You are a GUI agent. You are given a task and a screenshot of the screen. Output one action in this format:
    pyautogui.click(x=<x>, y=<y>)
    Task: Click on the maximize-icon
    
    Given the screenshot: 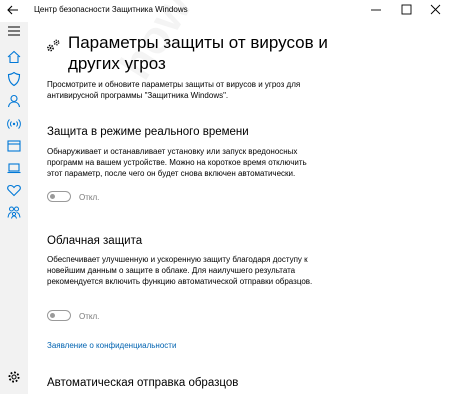 What is the action you would take?
    pyautogui.click(x=406, y=10)
    